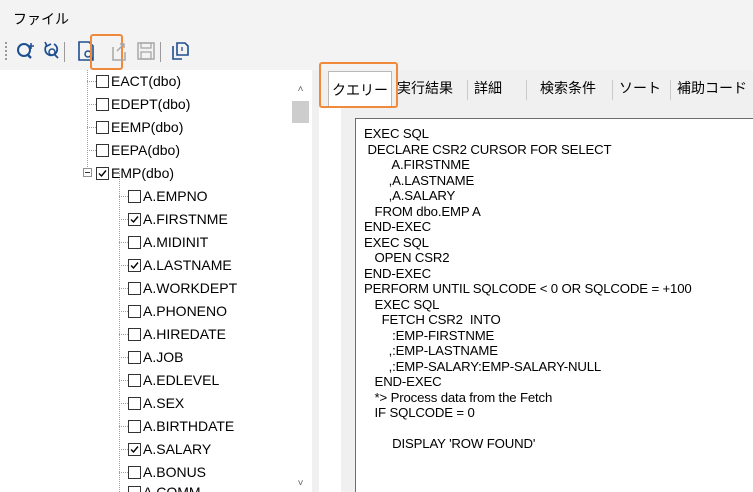  I want to click on tab-label: 検索条件, so click(568, 88).